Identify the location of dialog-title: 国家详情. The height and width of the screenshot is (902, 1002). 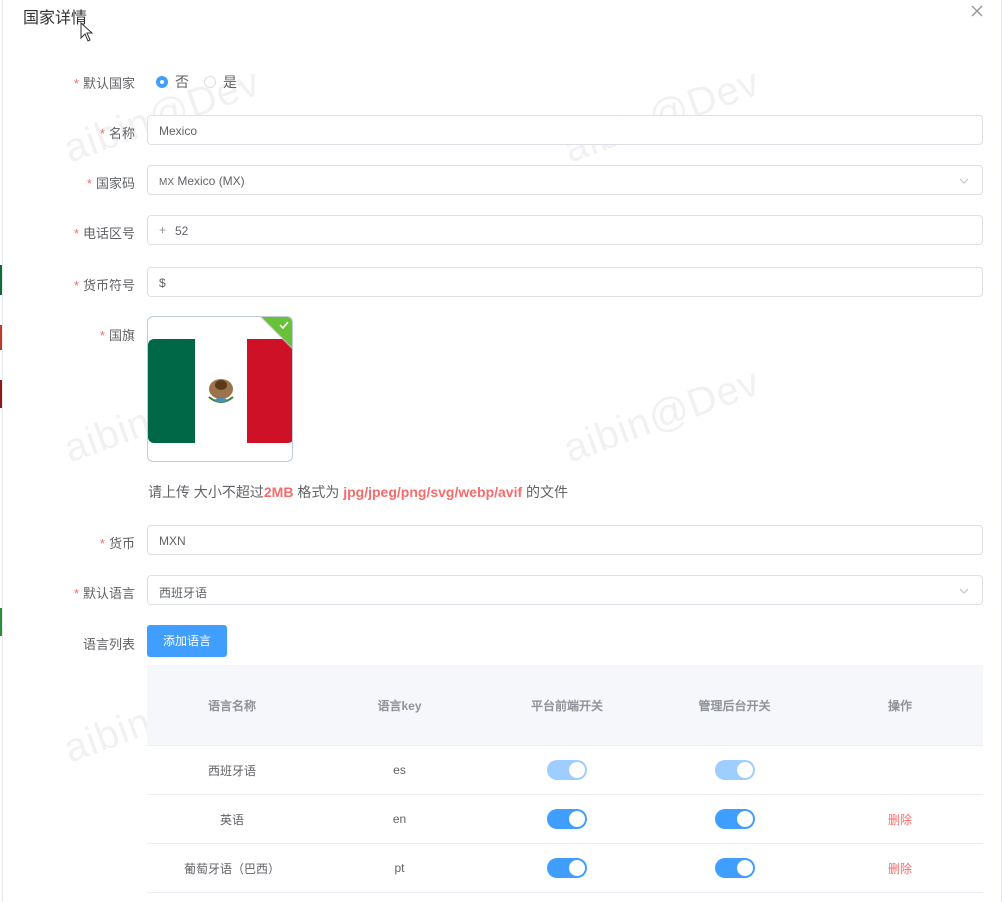
(55, 18).